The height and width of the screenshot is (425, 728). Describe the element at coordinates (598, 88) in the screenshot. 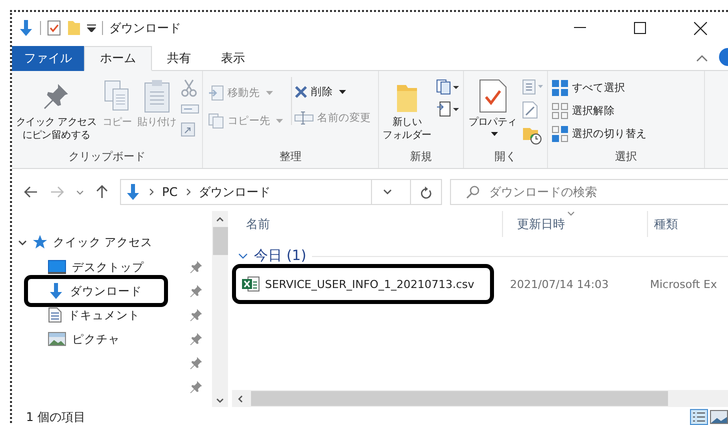

I see `ribbon-button: すべて選択` at that location.